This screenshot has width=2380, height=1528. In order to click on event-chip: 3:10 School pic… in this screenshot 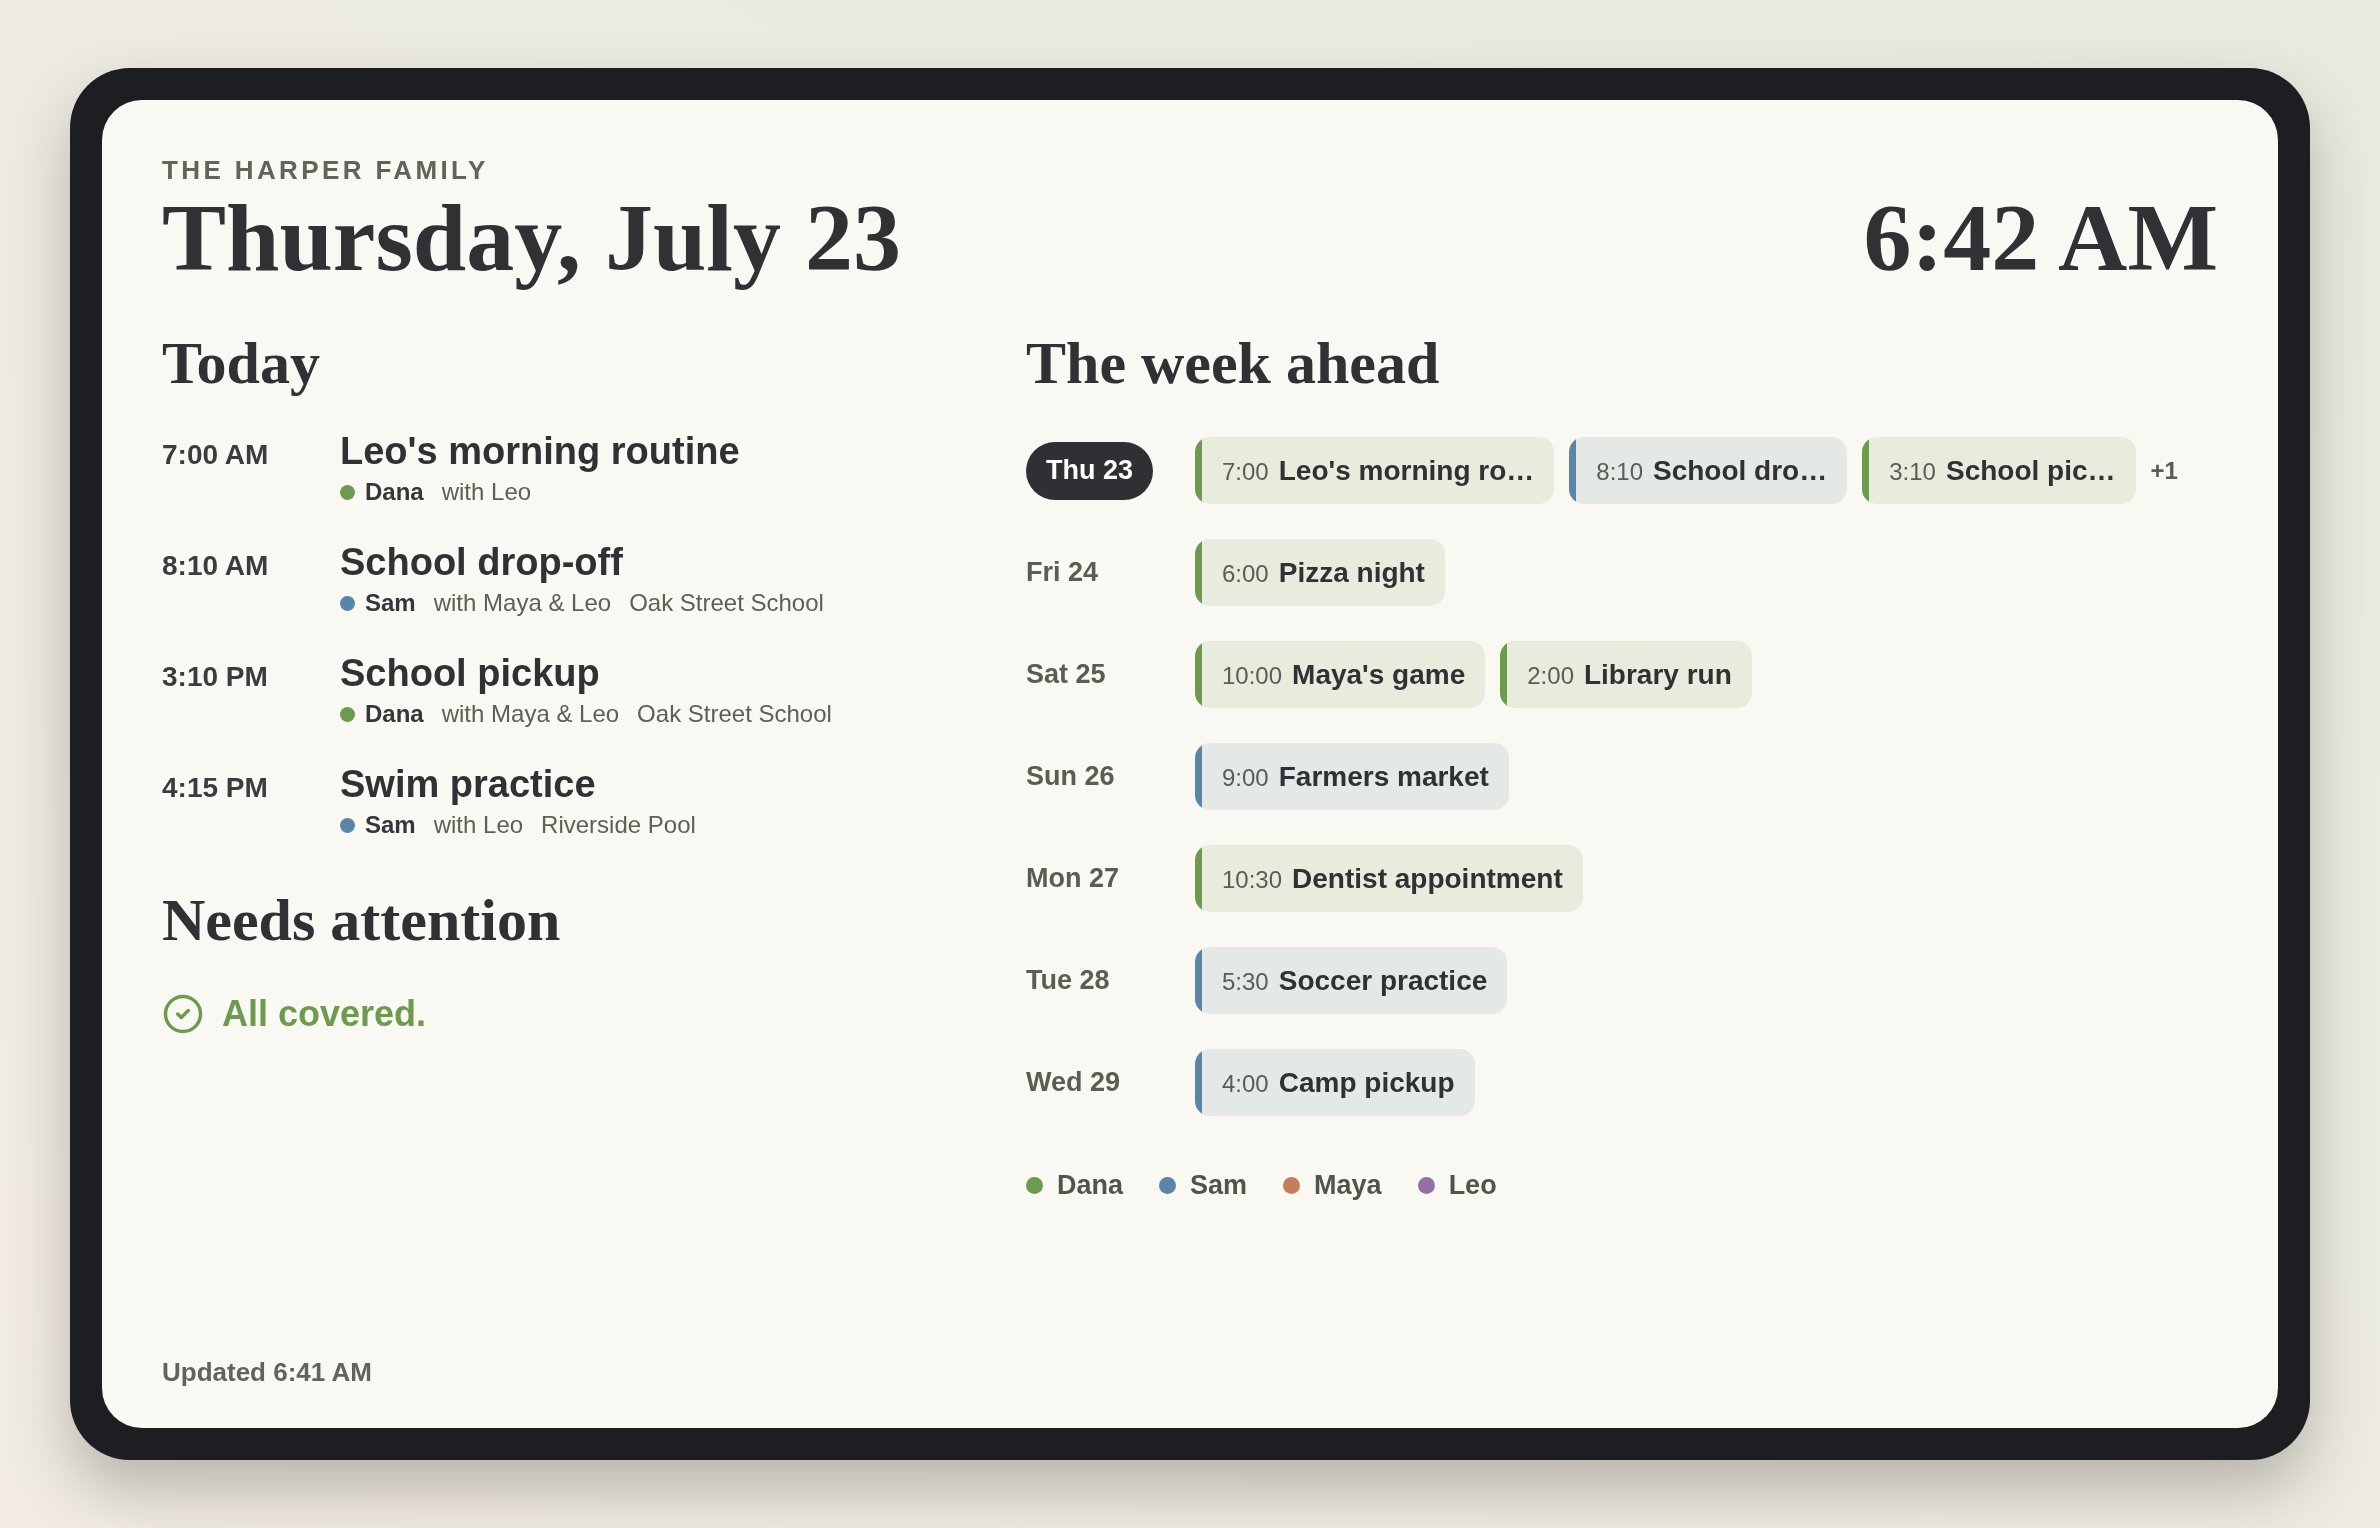, I will do `click(1999, 470)`.